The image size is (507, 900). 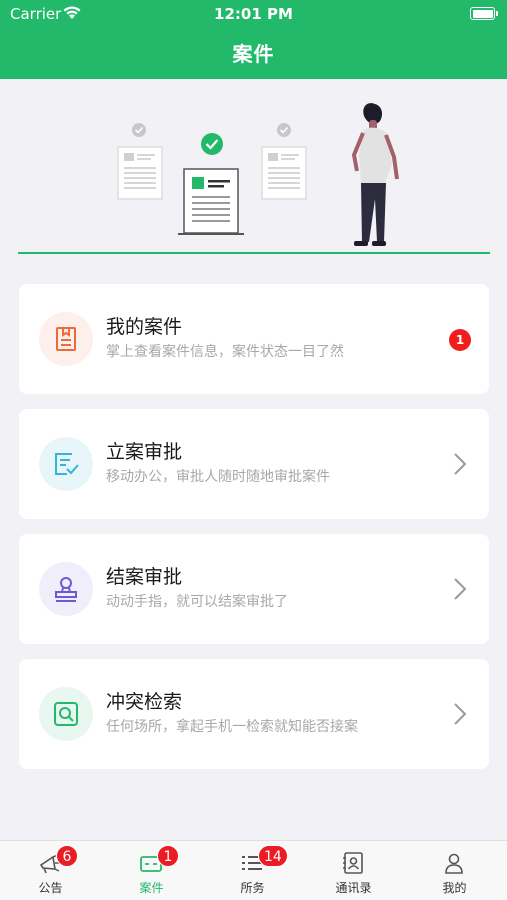 I want to click on document-icon, so click(x=66, y=339).